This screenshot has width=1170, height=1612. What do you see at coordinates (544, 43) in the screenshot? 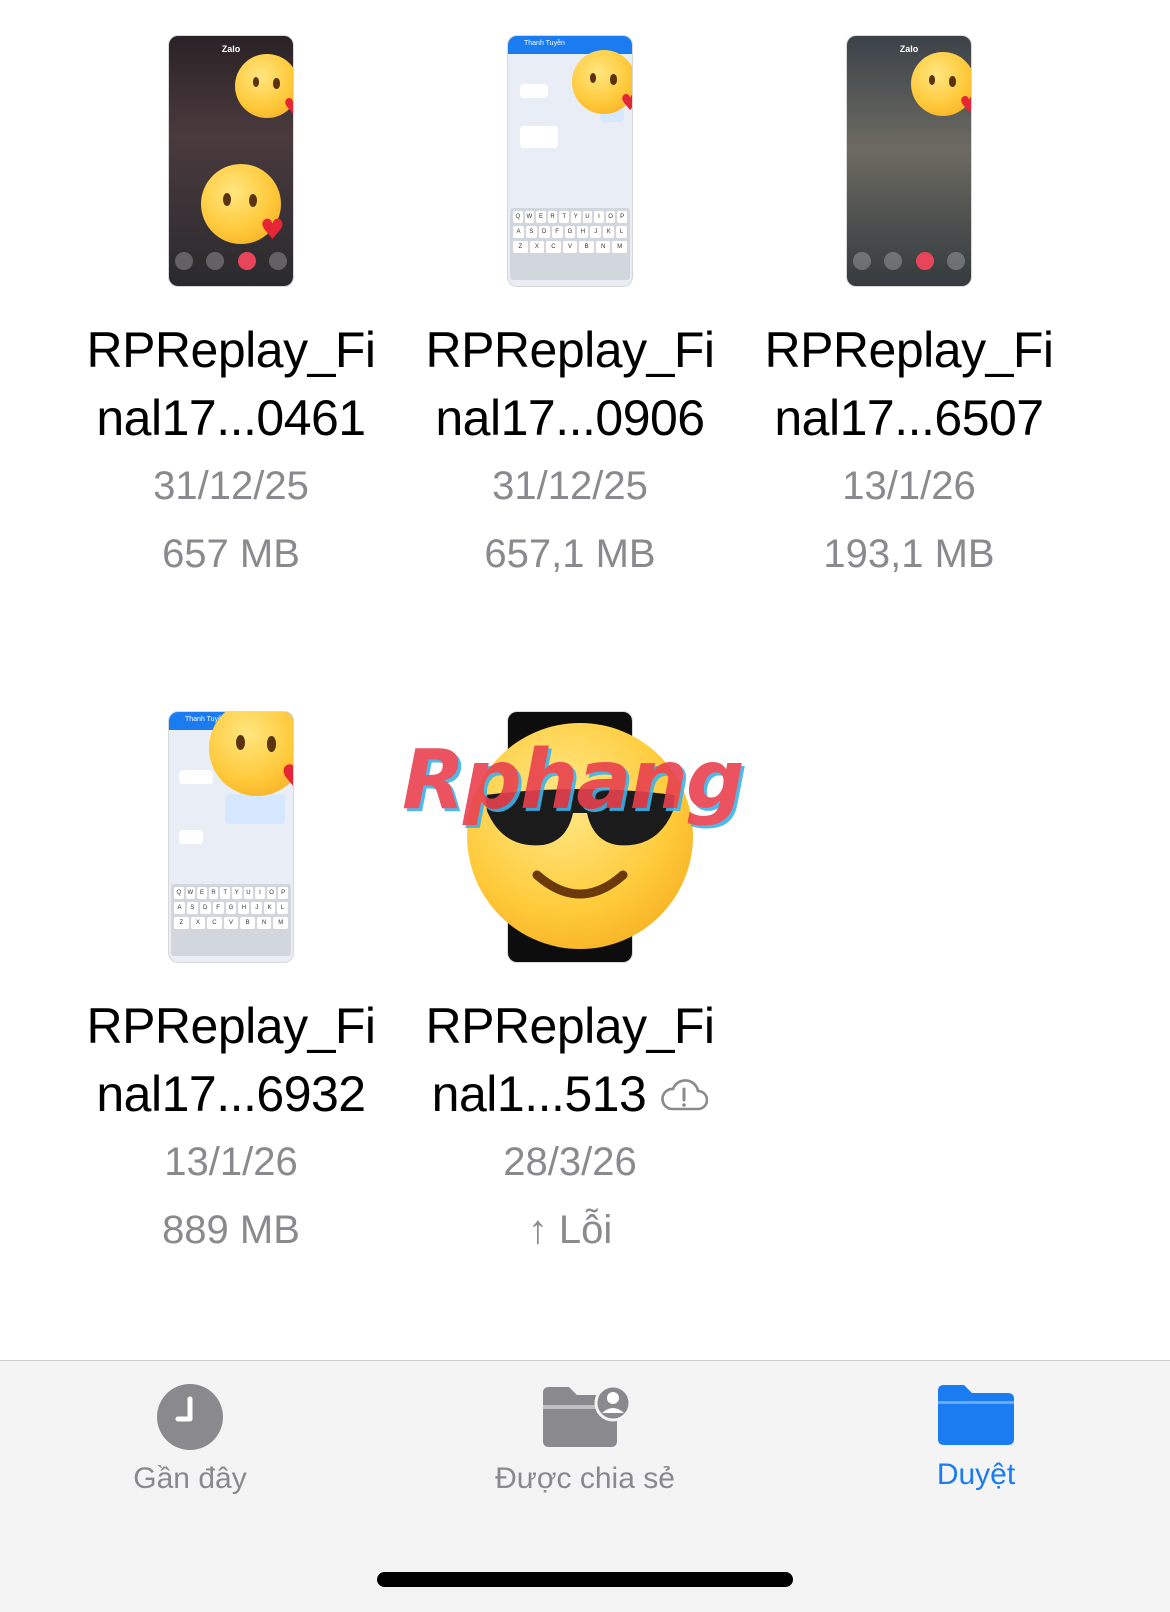
I see `thumbnail-title: Thanh Tuyền` at bounding box center [544, 43].